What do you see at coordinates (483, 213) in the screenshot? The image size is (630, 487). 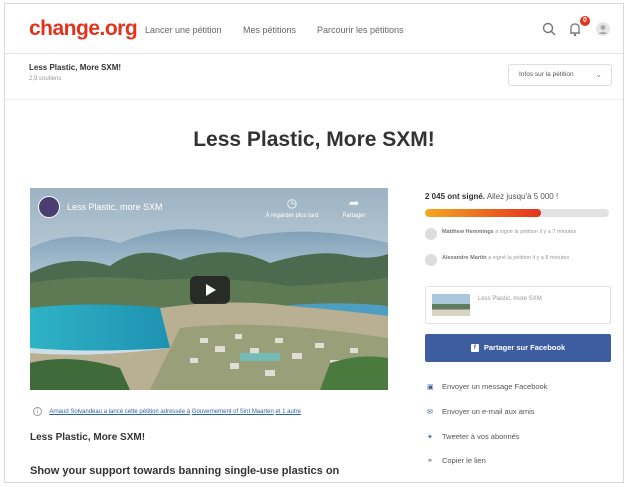 I see `signature-progress-fill` at bounding box center [483, 213].